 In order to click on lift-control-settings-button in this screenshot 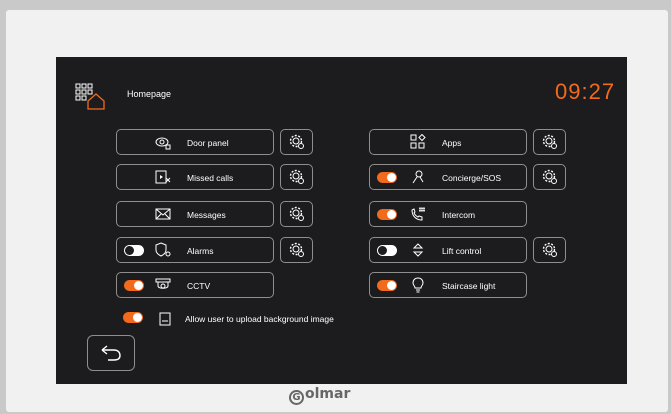, I will do `click(549, 250)`.